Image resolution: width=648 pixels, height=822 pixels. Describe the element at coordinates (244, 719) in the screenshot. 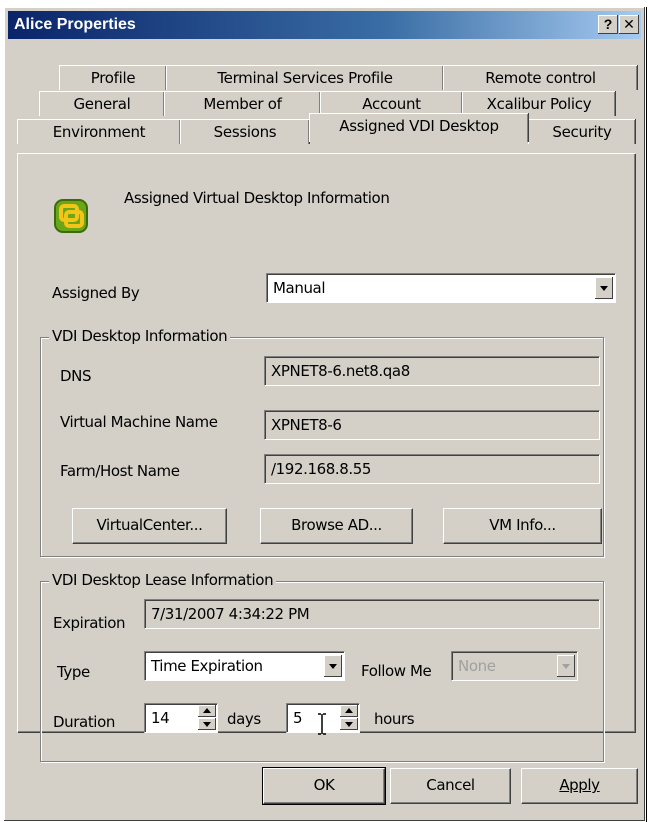

I see `days-label: days` at that location.